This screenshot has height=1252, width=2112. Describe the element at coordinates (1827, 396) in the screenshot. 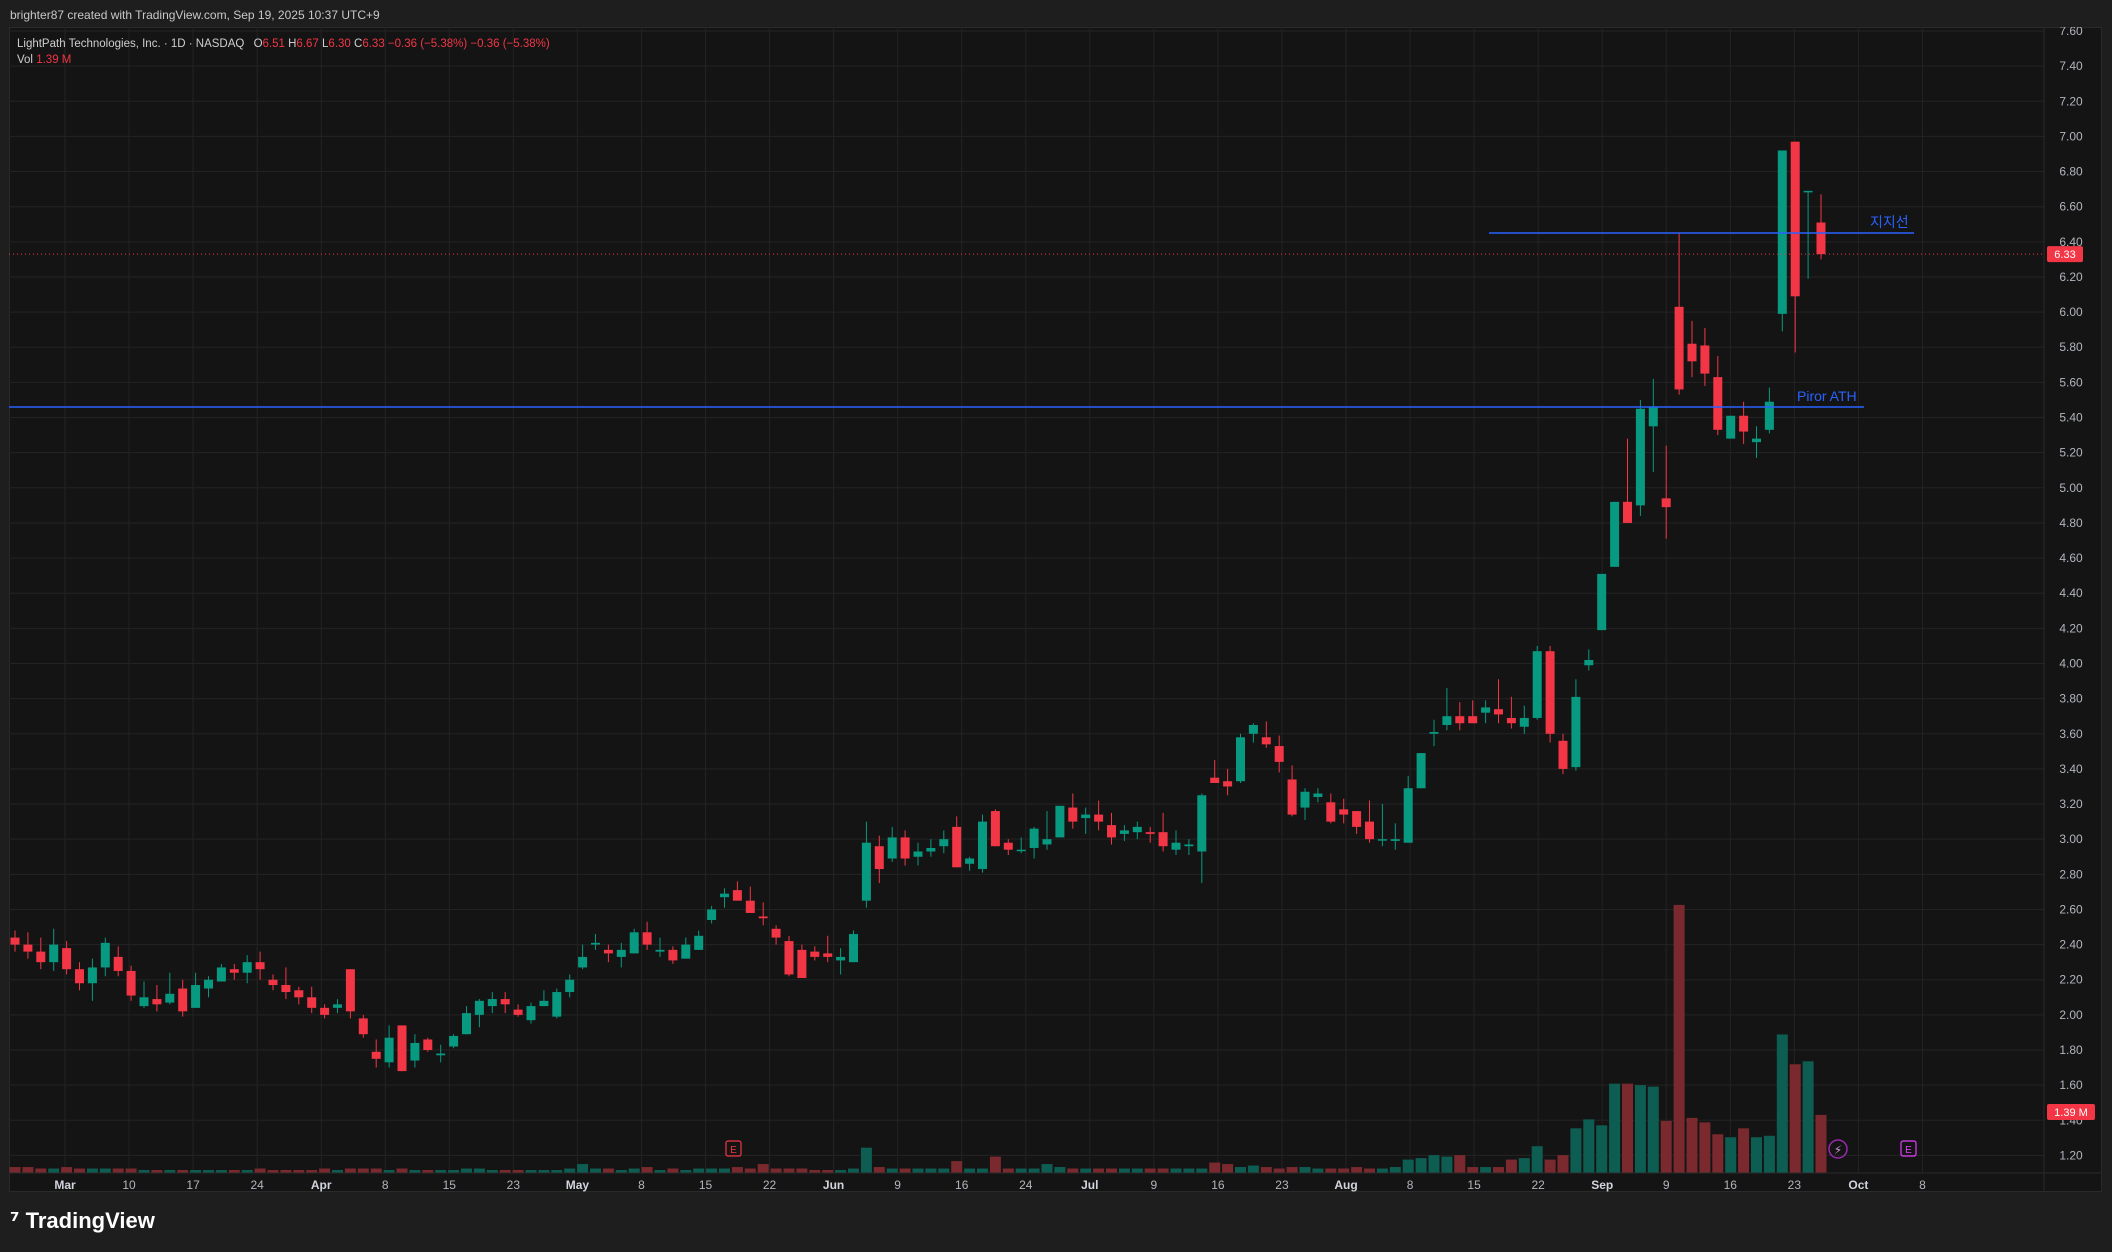

I see `prior-ath-level-label: Piror ATH` at that location.